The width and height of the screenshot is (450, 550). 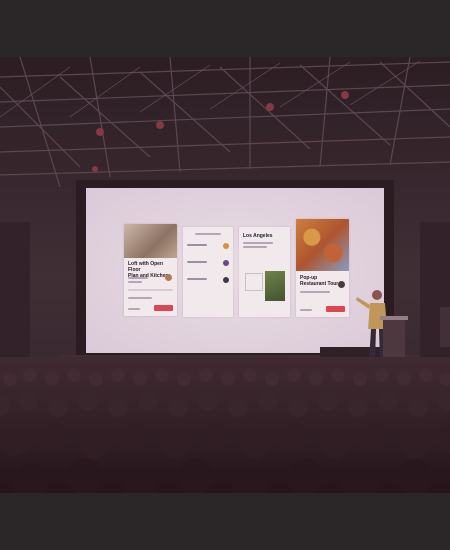 What do you see at coordinates (225, 28) in the screenshot?
I see `top-letterbox-band` at bounding box center [225, 28].